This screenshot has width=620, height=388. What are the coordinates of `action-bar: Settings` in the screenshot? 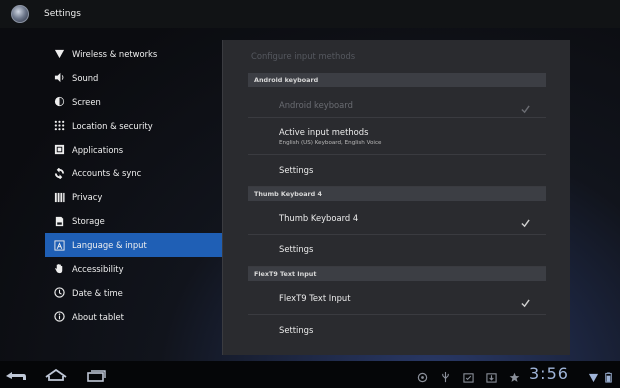 It's located at (310, 14).